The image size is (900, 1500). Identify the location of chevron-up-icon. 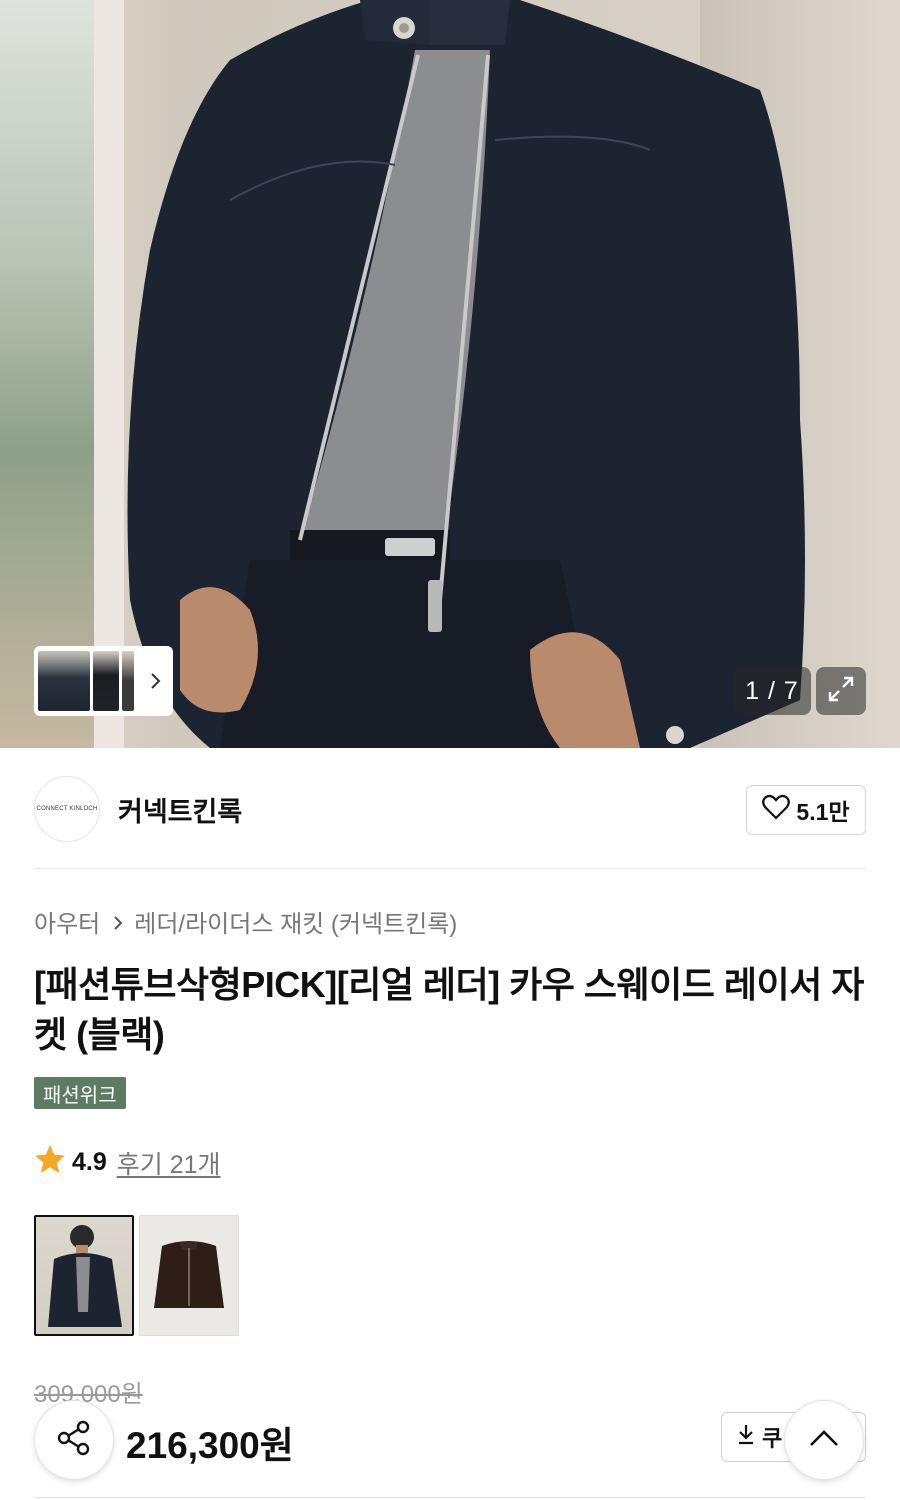
(824, 1440).